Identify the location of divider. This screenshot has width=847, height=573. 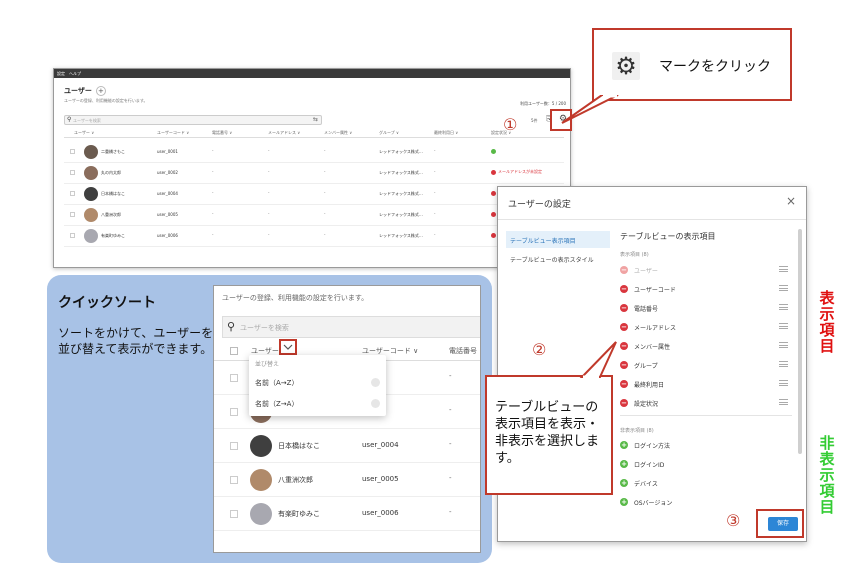
(652, 219).